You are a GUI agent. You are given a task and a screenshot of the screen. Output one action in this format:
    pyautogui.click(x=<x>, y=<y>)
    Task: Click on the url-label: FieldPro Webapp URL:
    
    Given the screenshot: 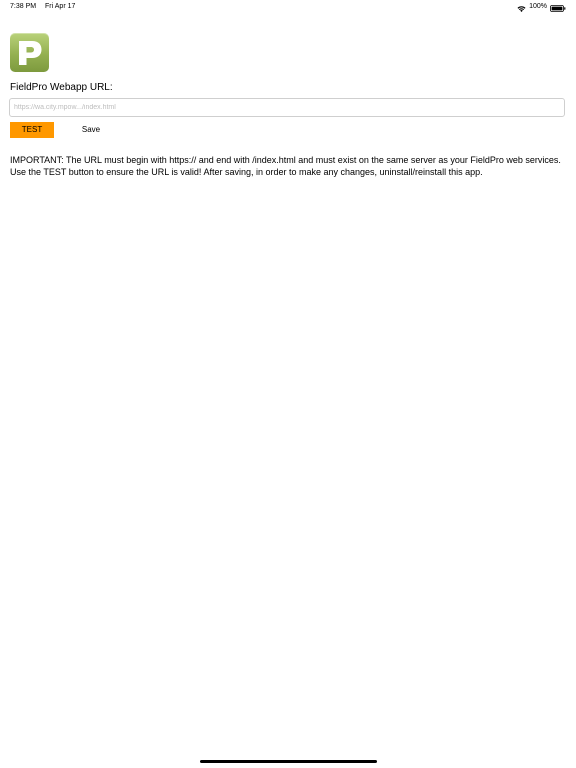 What is the action you would take?
    pyautogui.click(x=61, y=87)
    